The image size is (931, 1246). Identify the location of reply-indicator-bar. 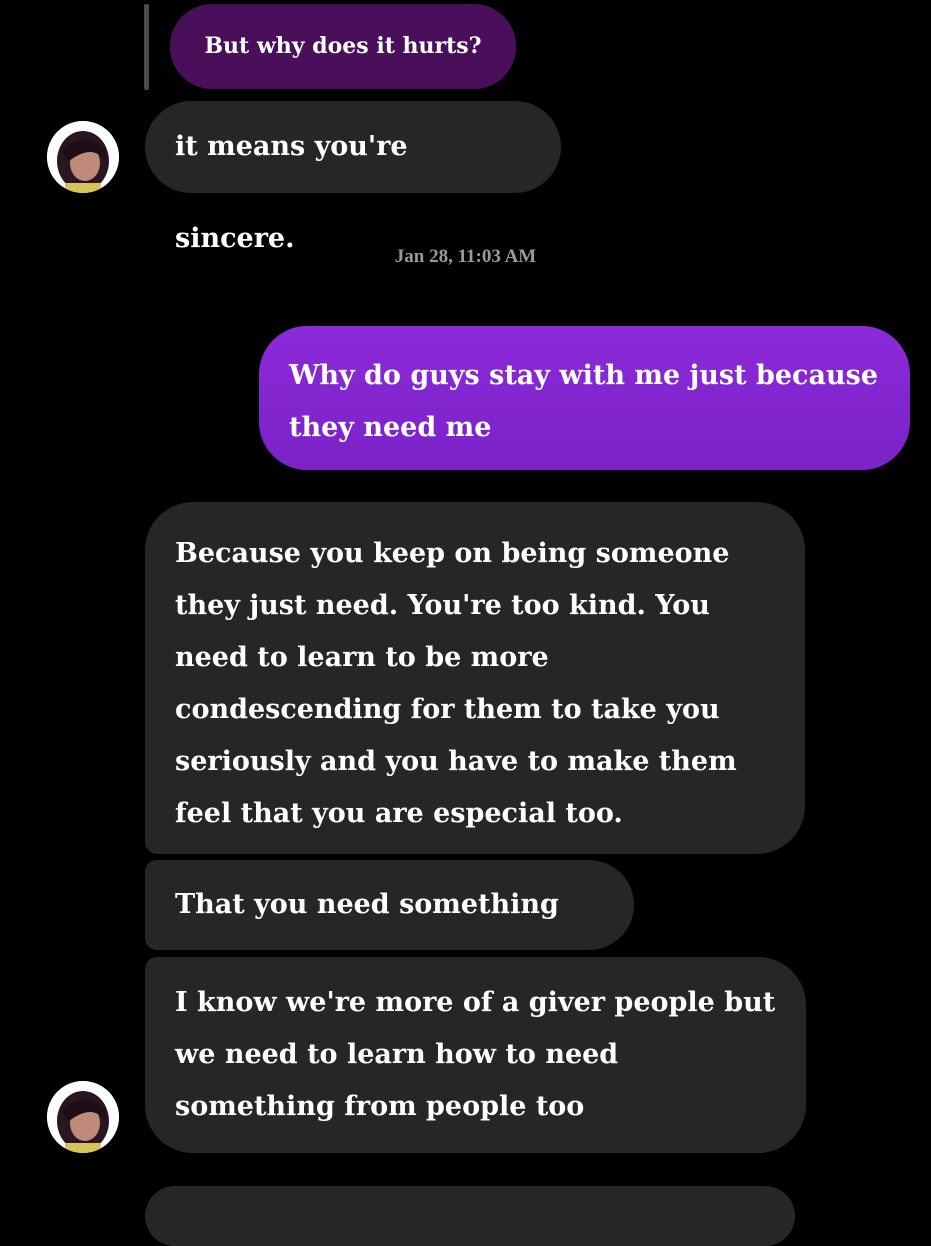
(146, 47).